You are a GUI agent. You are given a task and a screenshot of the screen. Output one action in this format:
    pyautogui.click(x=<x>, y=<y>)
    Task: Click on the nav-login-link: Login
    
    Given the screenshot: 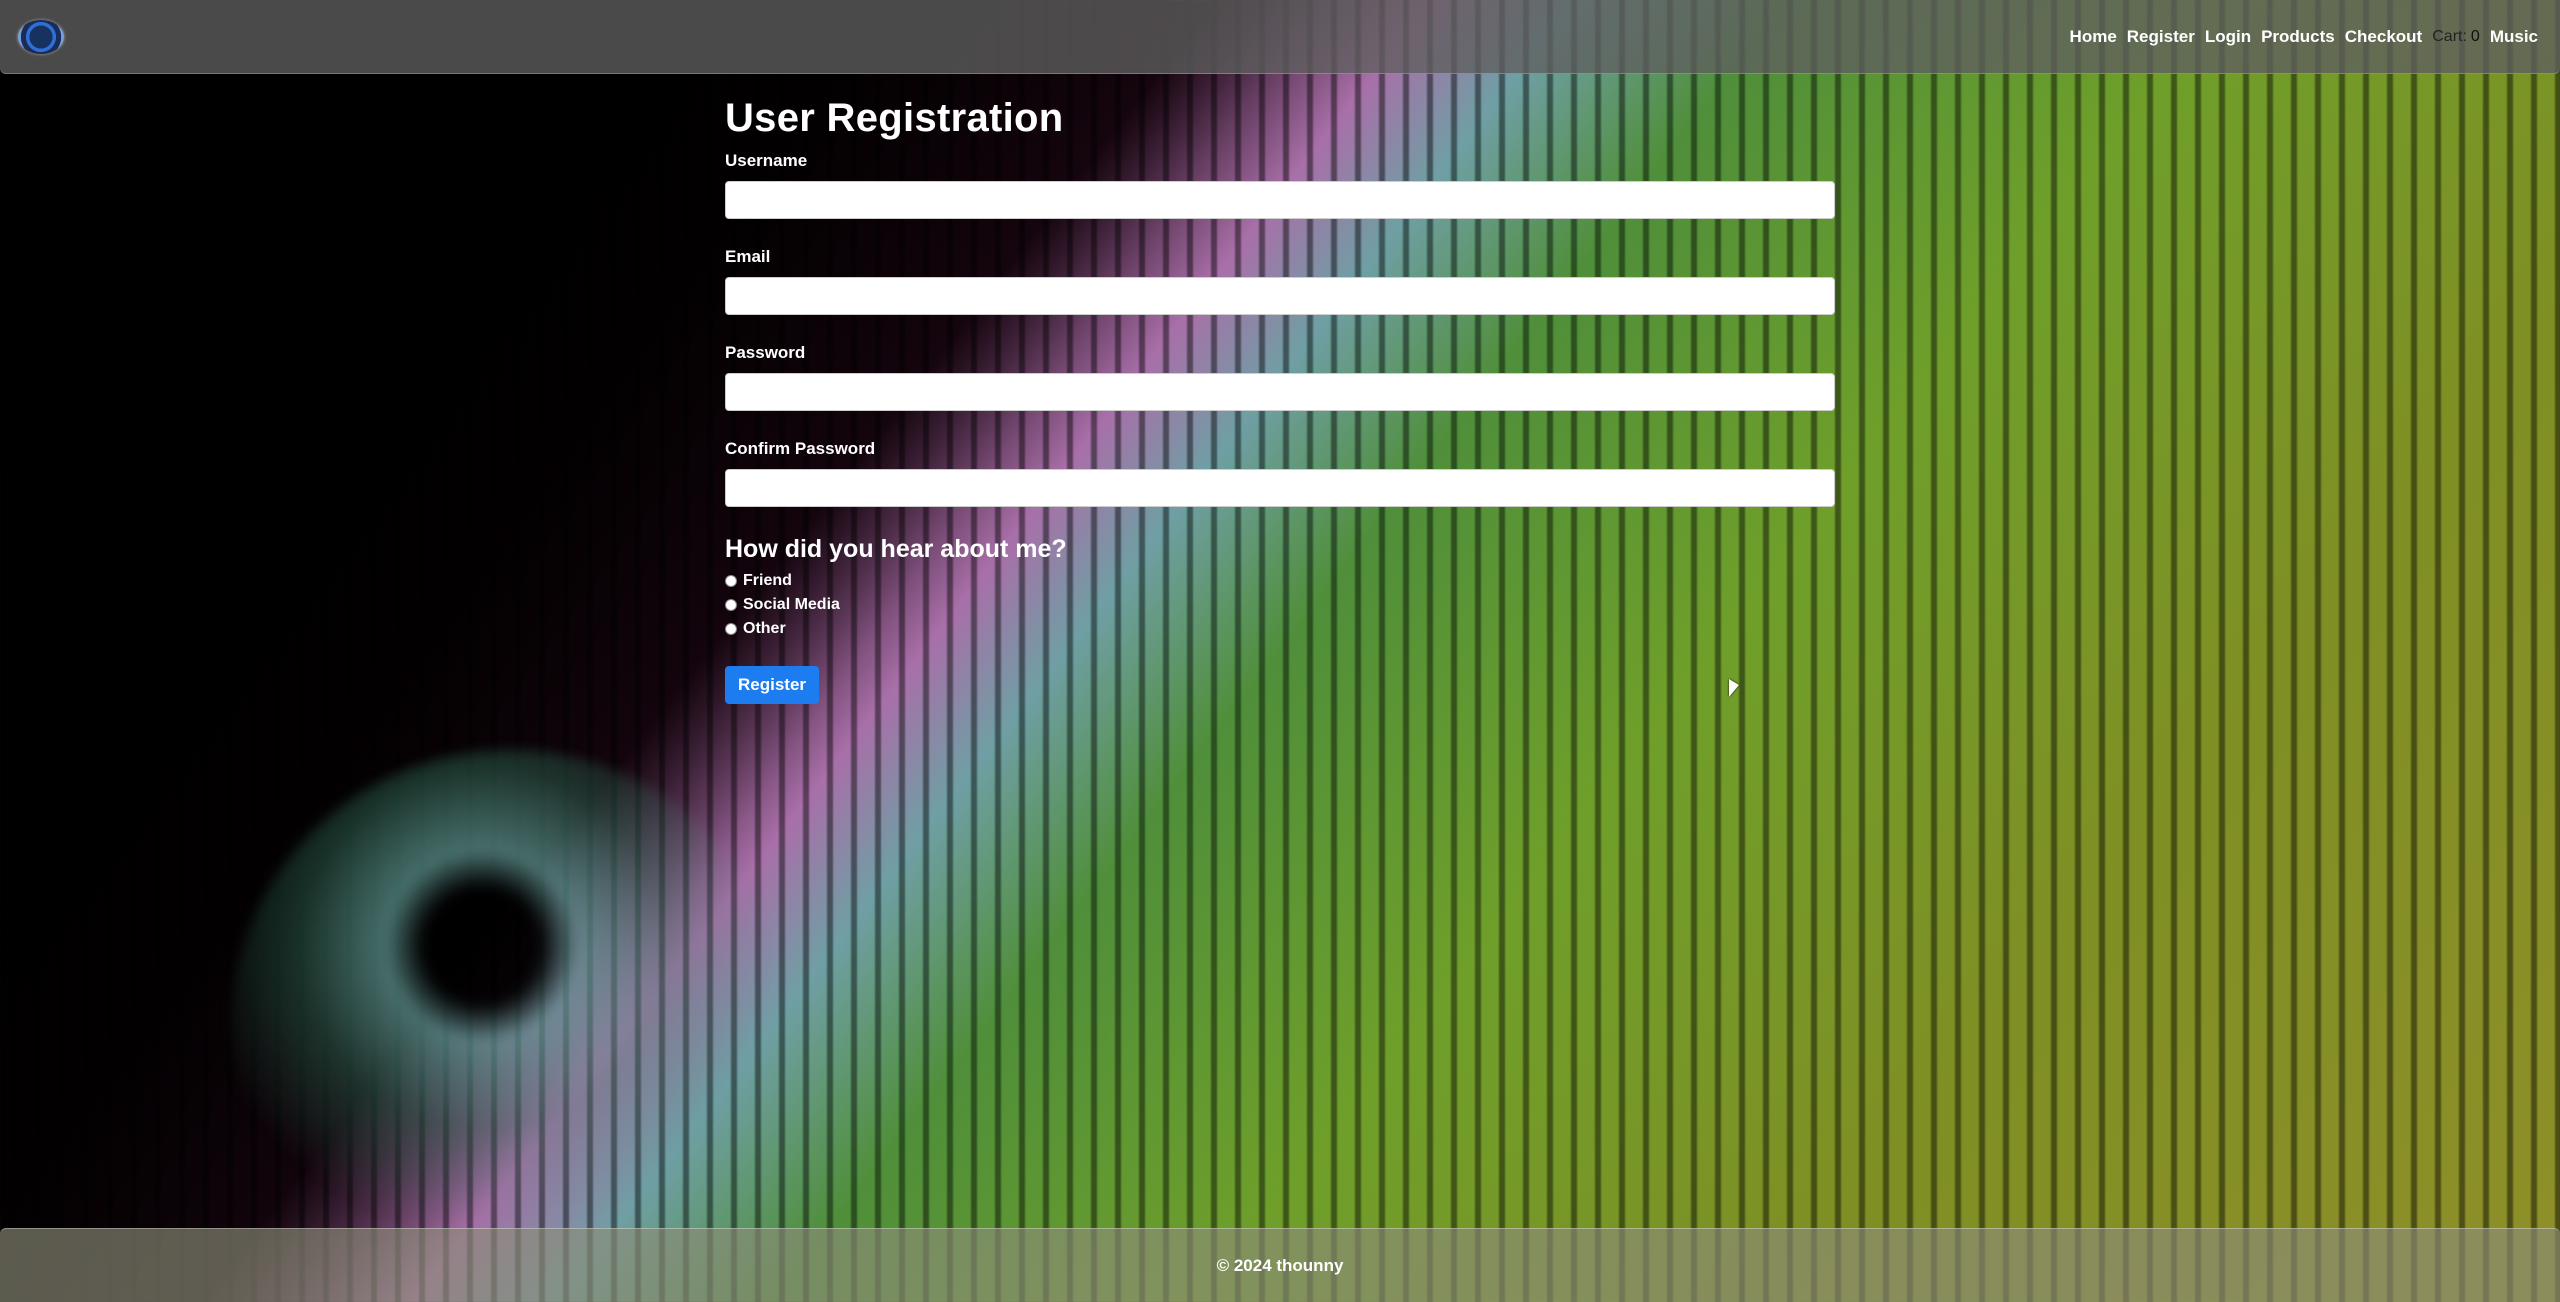 What is the action you would take?
    pyautogui.click(x=2228, y=37)
    